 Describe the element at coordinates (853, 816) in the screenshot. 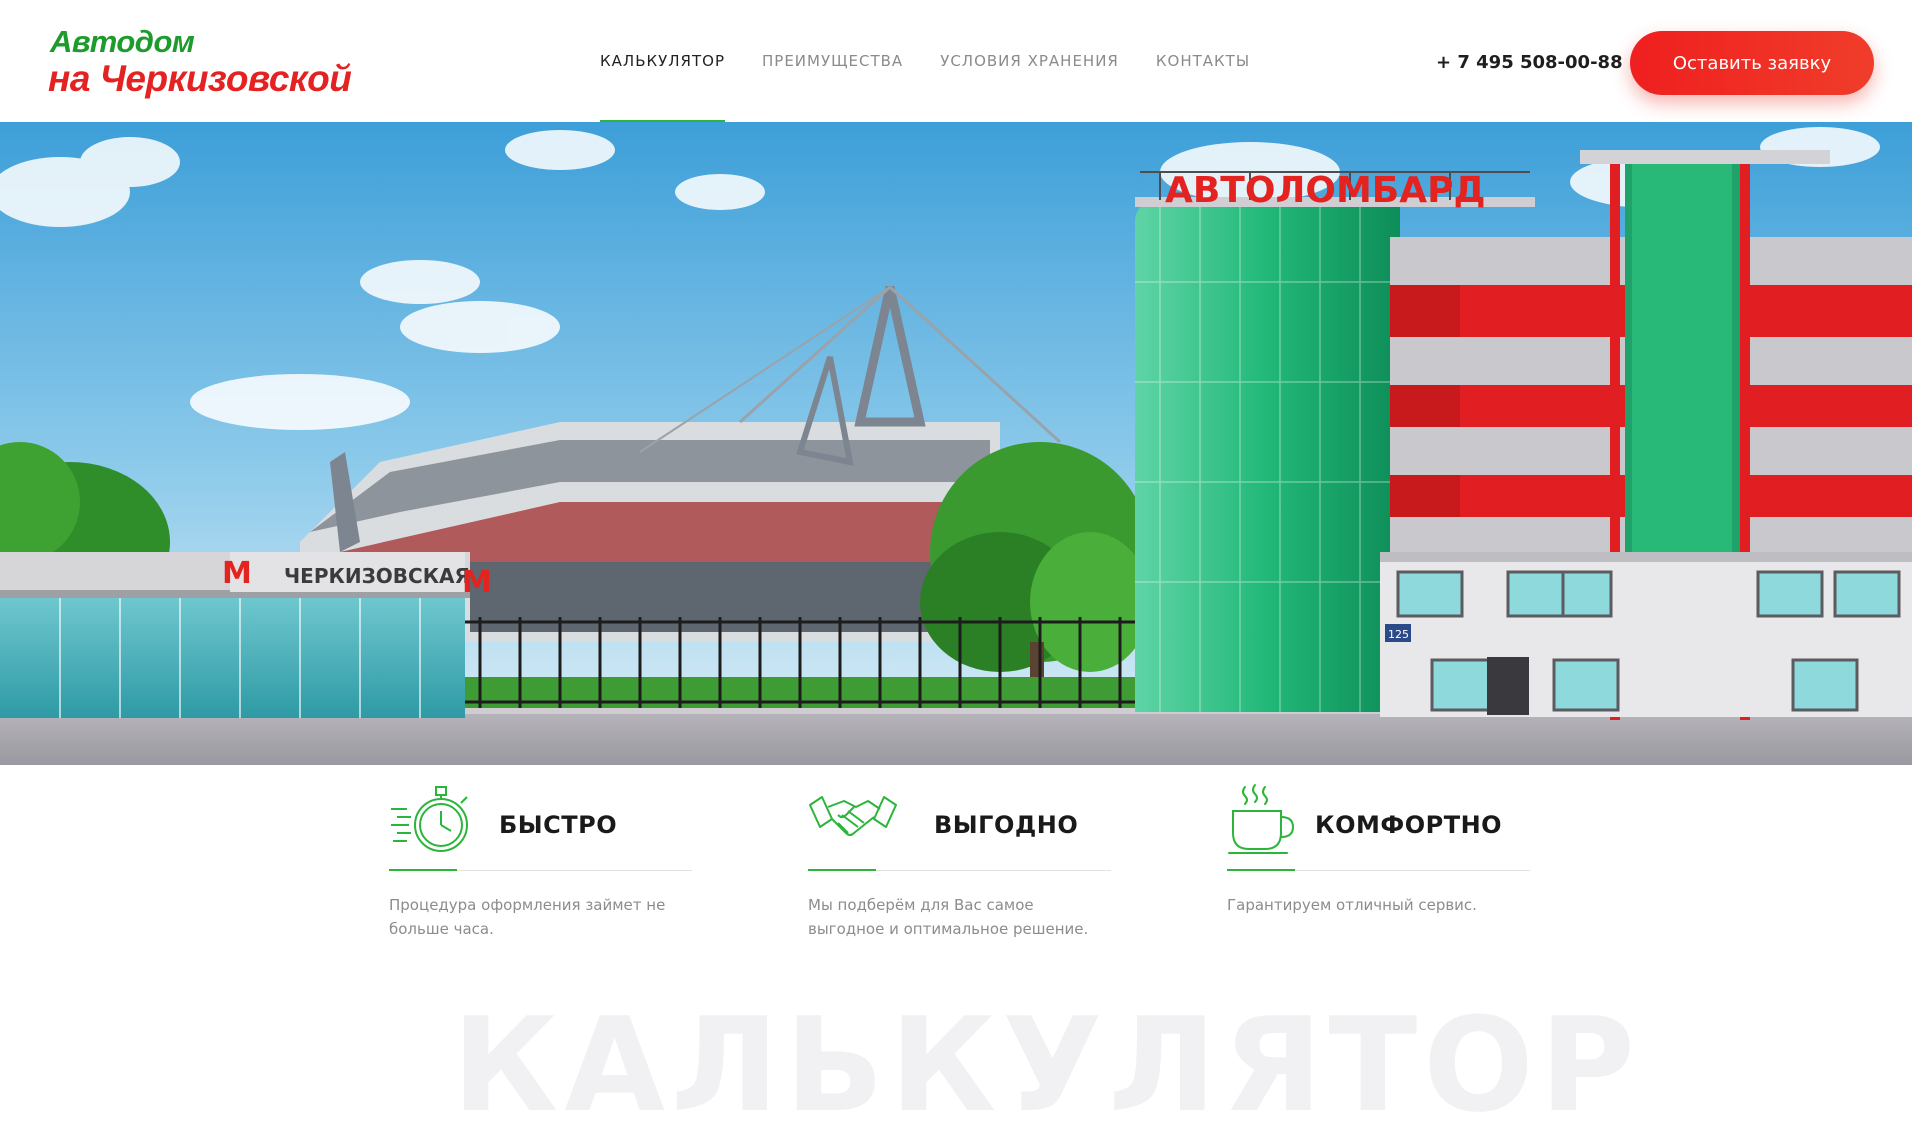

I see `handshake-icon` at that location.